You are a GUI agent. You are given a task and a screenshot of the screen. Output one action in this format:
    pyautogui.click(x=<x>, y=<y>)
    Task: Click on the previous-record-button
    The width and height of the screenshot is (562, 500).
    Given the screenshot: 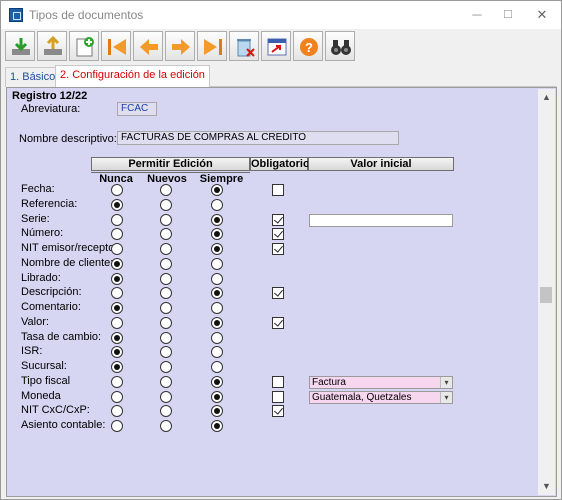 What is the action you would take?
    pyautogui.click(x=148, y=46)
    